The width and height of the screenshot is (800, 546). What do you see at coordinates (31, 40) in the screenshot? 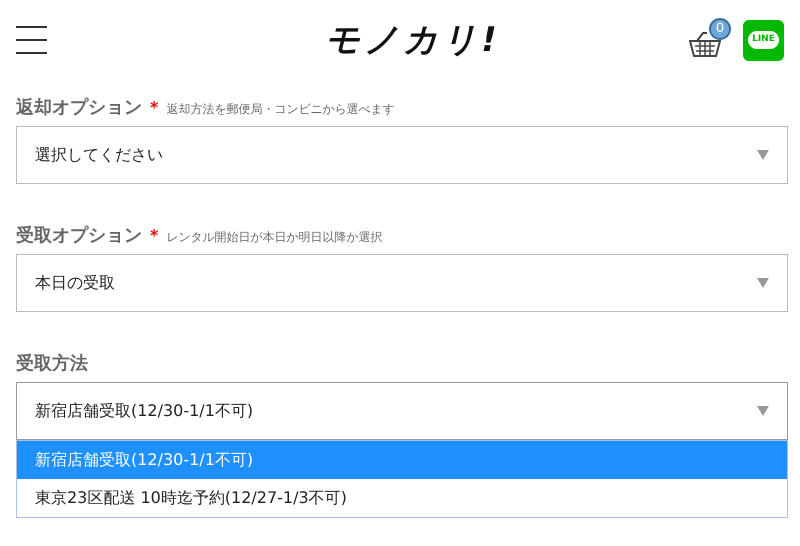
I see `menu-icon` at bounding box center [31, 40].